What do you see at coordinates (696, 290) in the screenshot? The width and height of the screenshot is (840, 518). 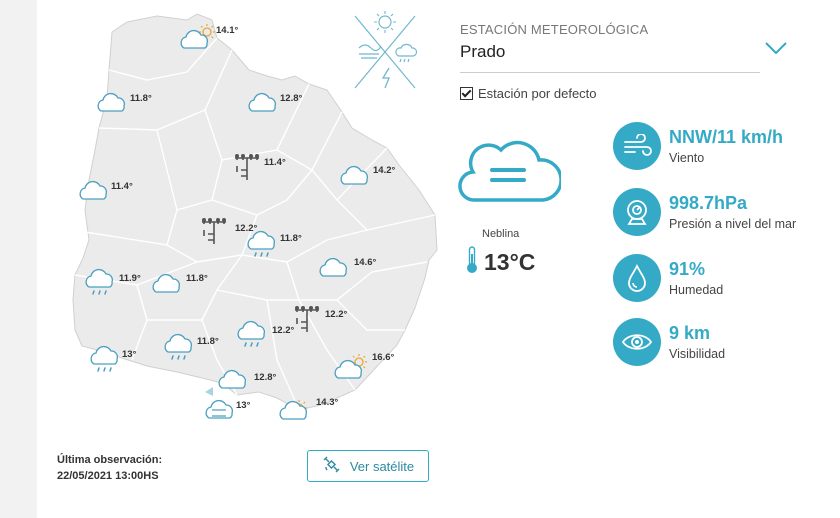 I see `humidity-label: Humedad` at bounding box center [696, 290].